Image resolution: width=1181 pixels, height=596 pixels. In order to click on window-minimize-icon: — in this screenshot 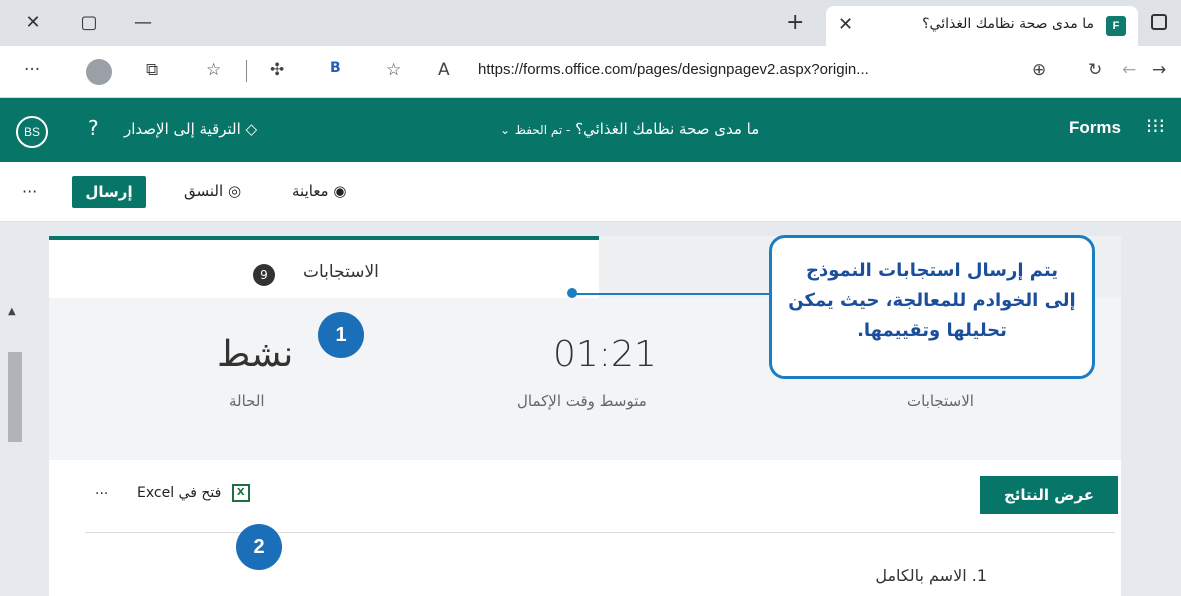, I will do `click(143, 23)`.